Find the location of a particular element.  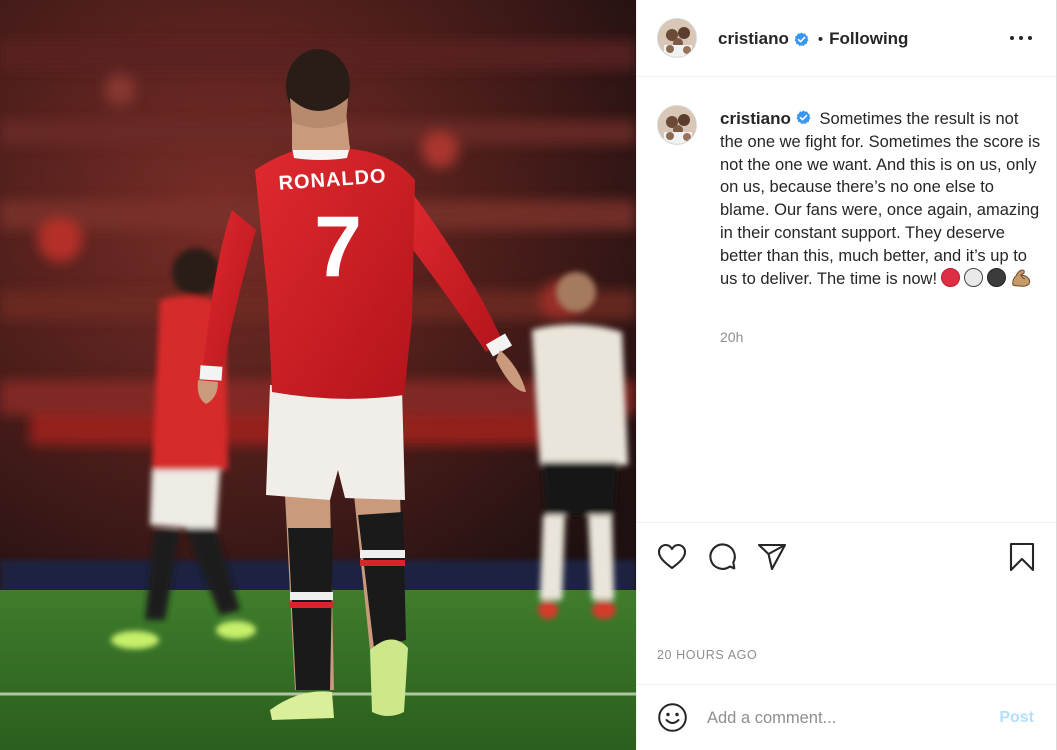

author-avatar is located at coordinates (677, 38).